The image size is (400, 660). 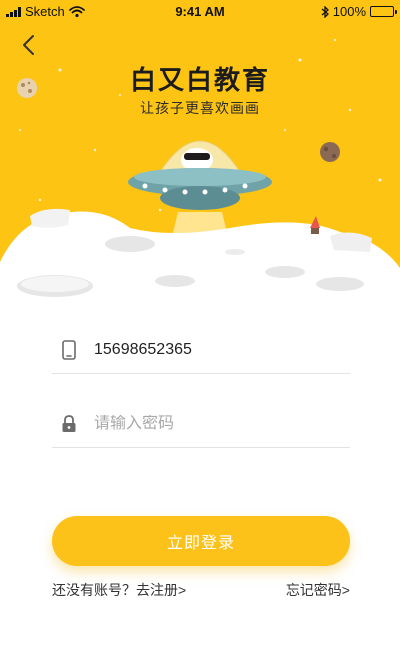 What do you see at coordinates (318, 590) in the screenshot?
I see `forgot-password-link: 忘记密码>` at bounding box center [318, 590].